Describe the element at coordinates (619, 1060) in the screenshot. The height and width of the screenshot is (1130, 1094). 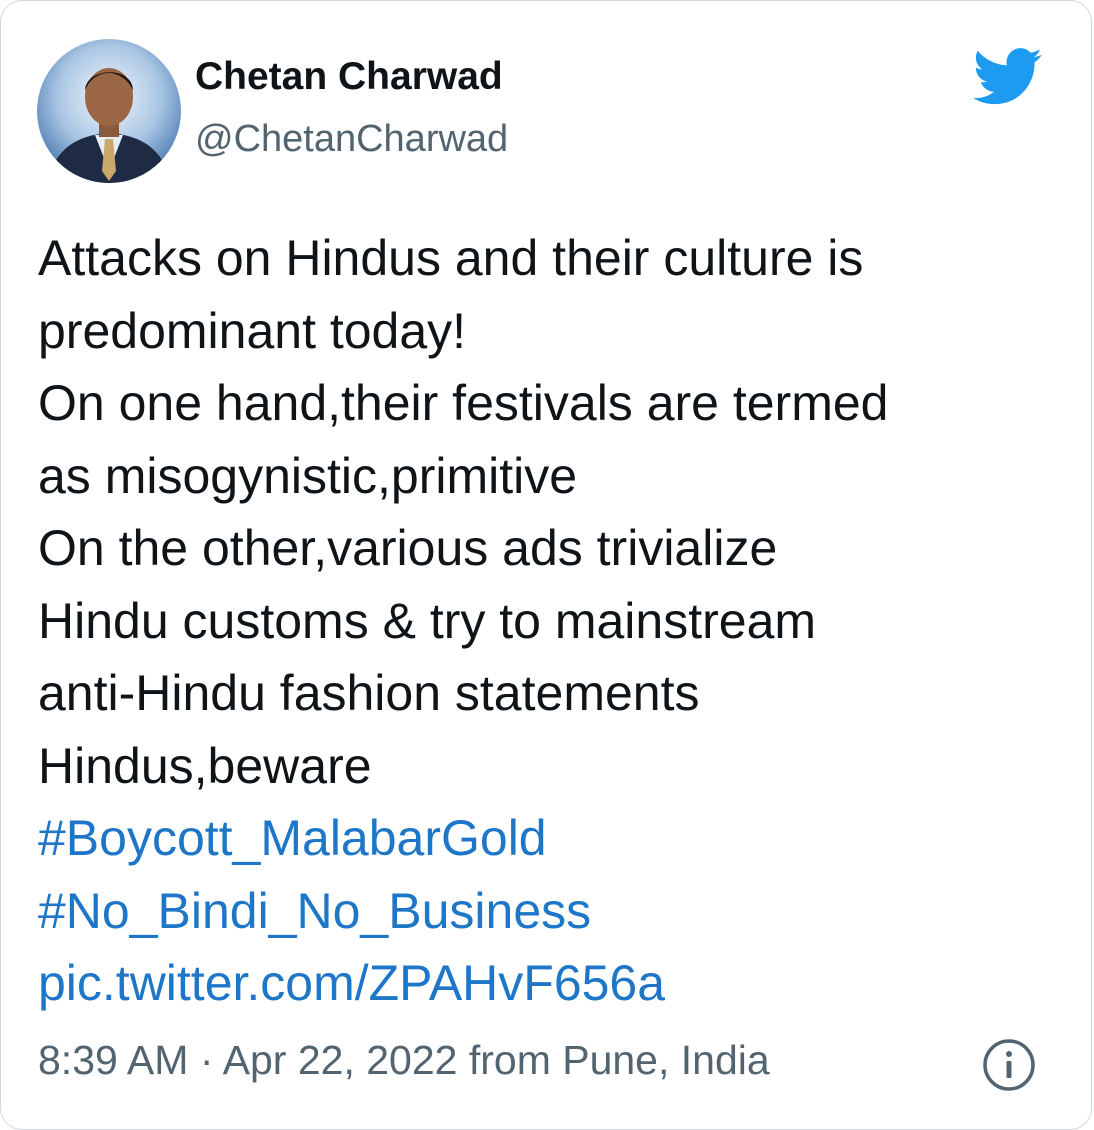
I see `tweet-location: from Pune, India` at that location.